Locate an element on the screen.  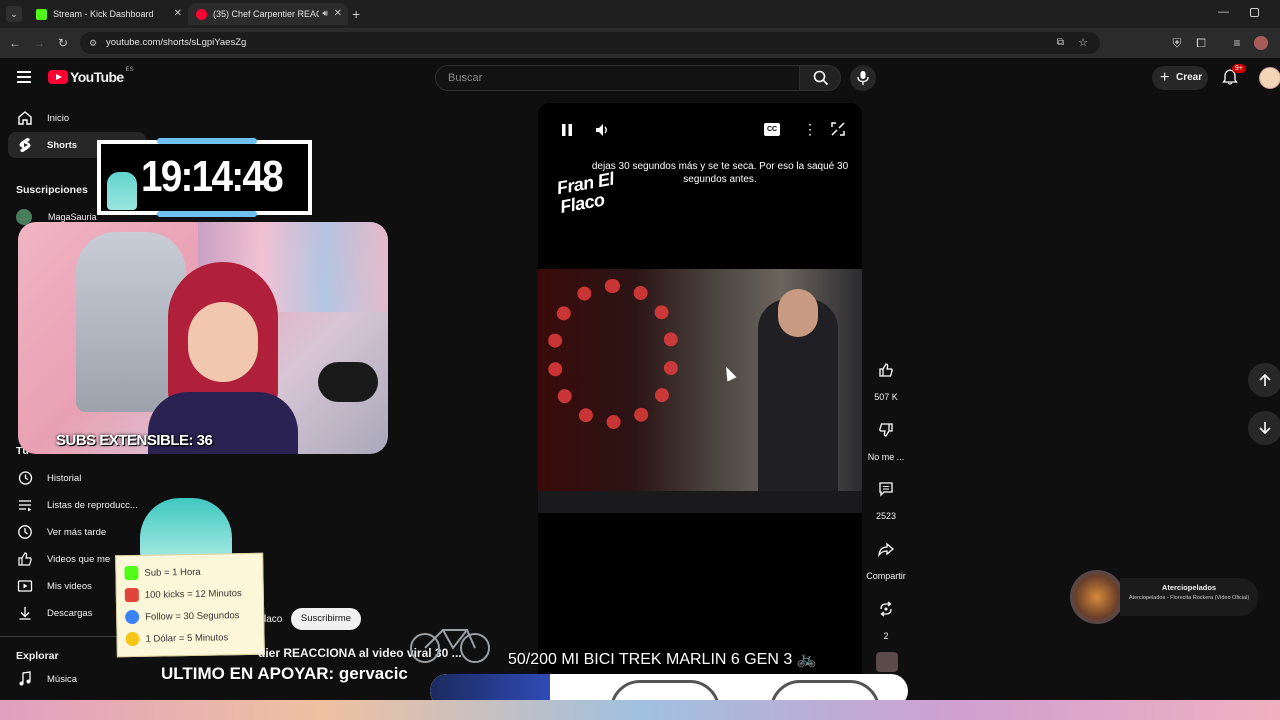
sidebar-item-musica: Música is located at coordinates (75, 679).